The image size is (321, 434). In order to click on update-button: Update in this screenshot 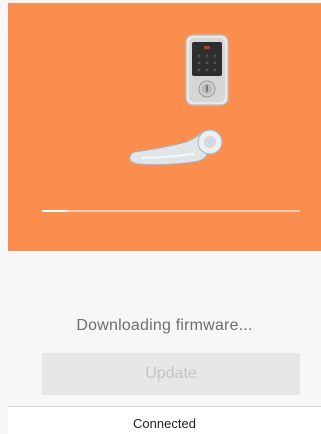, I will do `click(171, 374)`.